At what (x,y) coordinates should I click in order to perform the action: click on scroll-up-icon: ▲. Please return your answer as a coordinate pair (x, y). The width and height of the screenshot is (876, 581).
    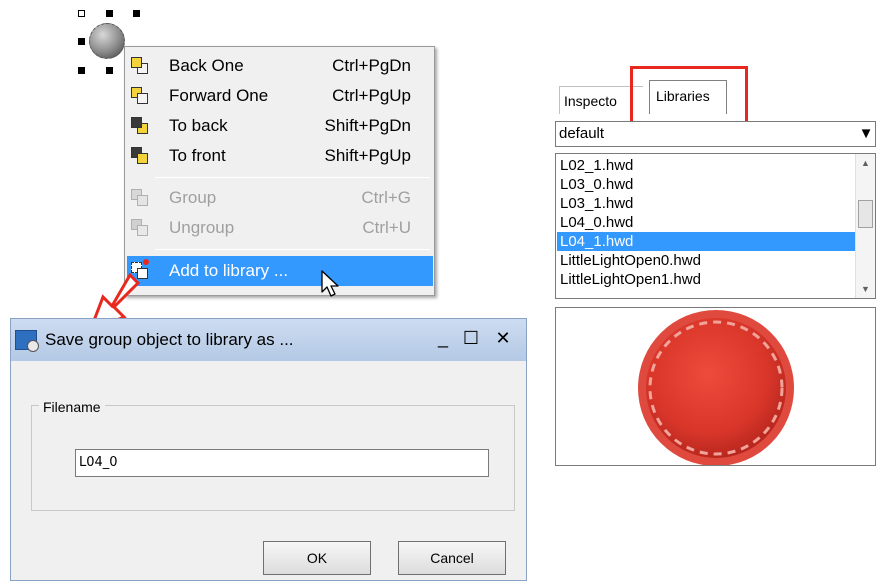
    Looking at the image, I should click on (865, 163).